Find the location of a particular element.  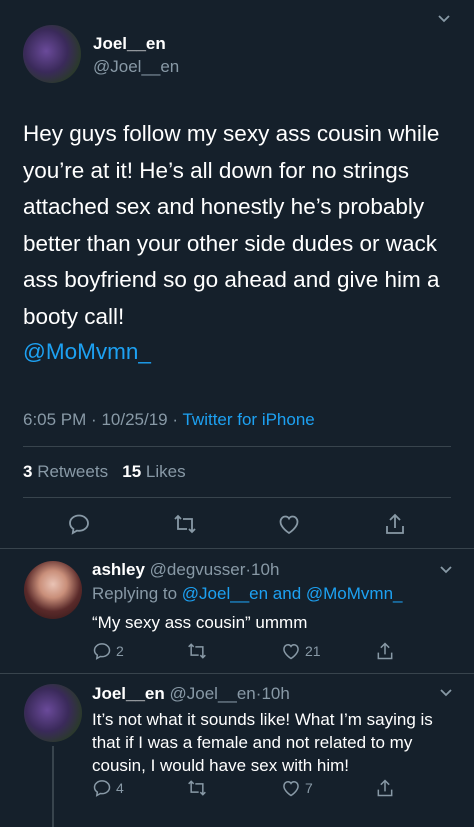

reply-text: “My sexy ass cousin” ummm is located at coordinates (200, 622).